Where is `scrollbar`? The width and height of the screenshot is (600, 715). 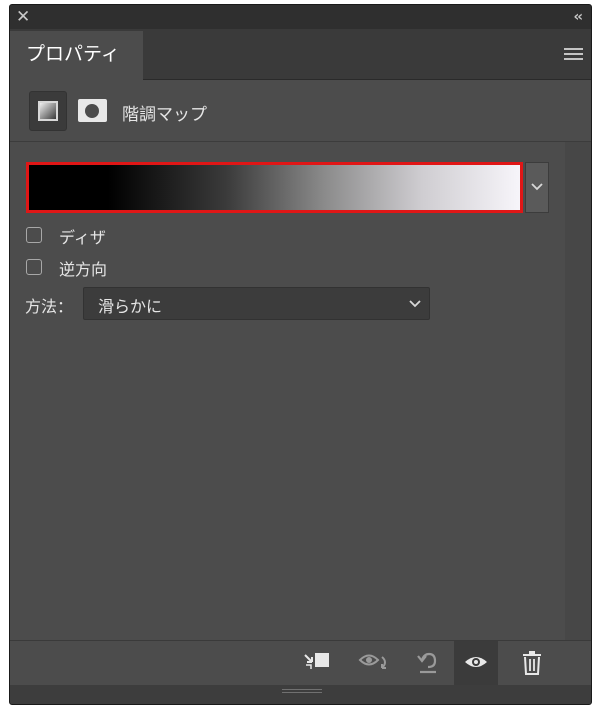
scrollbar is located at coordinates (578, 391).